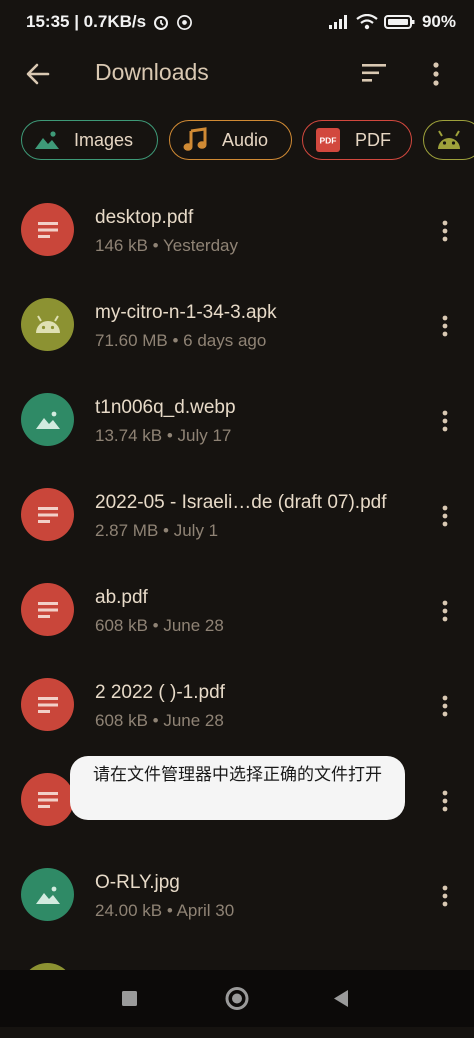  Describe the element at coordinates (157, 530) in the screenshot. I see `file-meta: 2.87 MB • July 1` at that location.